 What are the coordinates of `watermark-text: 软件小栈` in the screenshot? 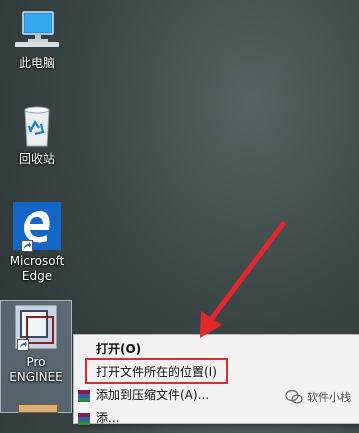 It's located at (329, 397).